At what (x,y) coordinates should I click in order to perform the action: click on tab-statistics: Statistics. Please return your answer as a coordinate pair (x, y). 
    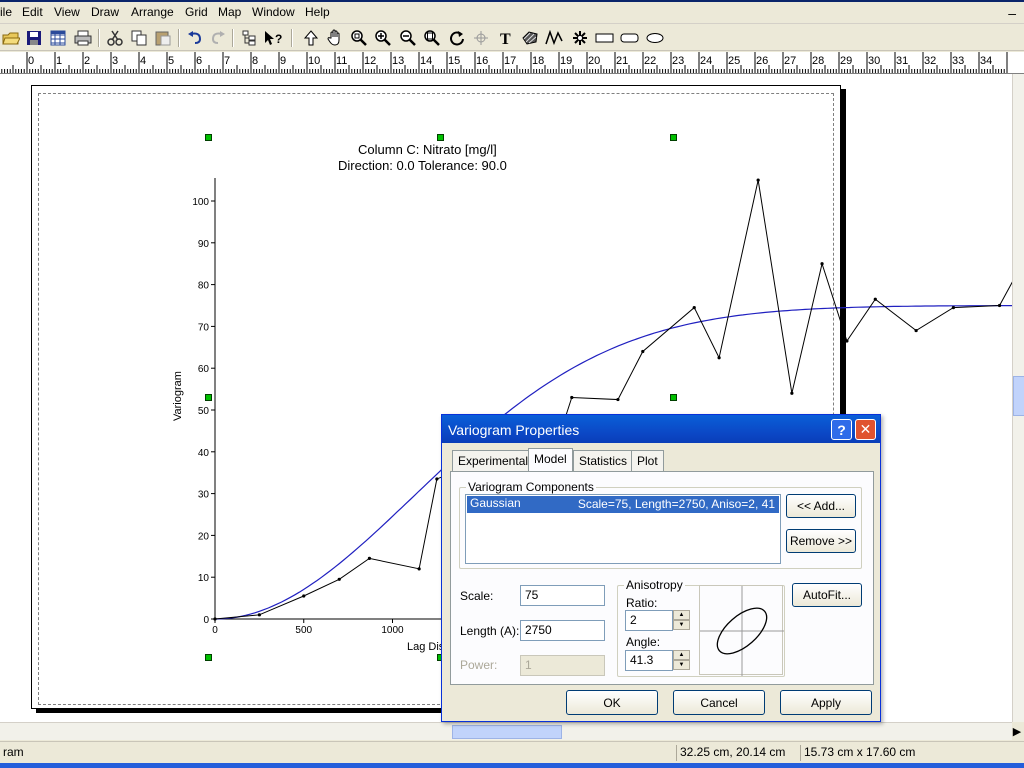
    Looking at the image, I should click on (603, 460).